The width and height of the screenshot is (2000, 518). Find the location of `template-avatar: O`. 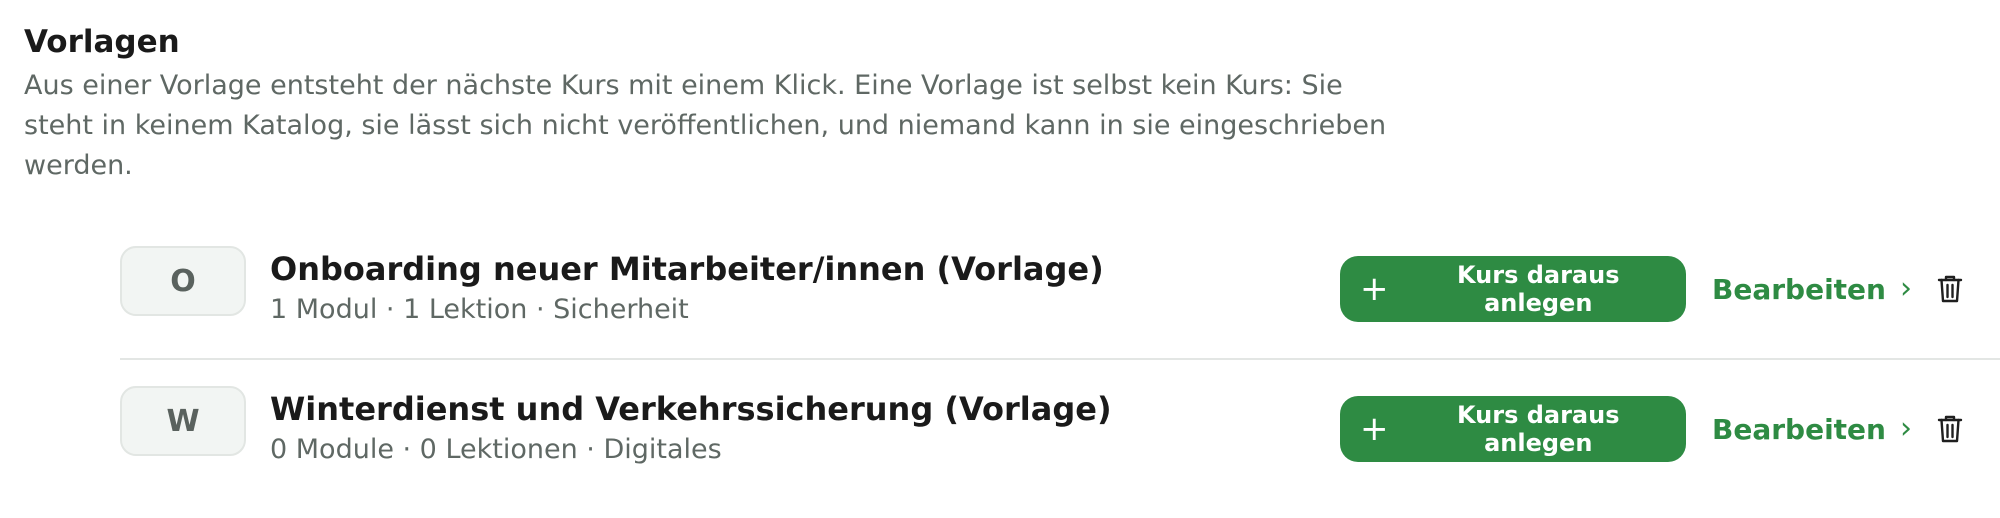

template-avatar: O is located at coordinates (183, 281).